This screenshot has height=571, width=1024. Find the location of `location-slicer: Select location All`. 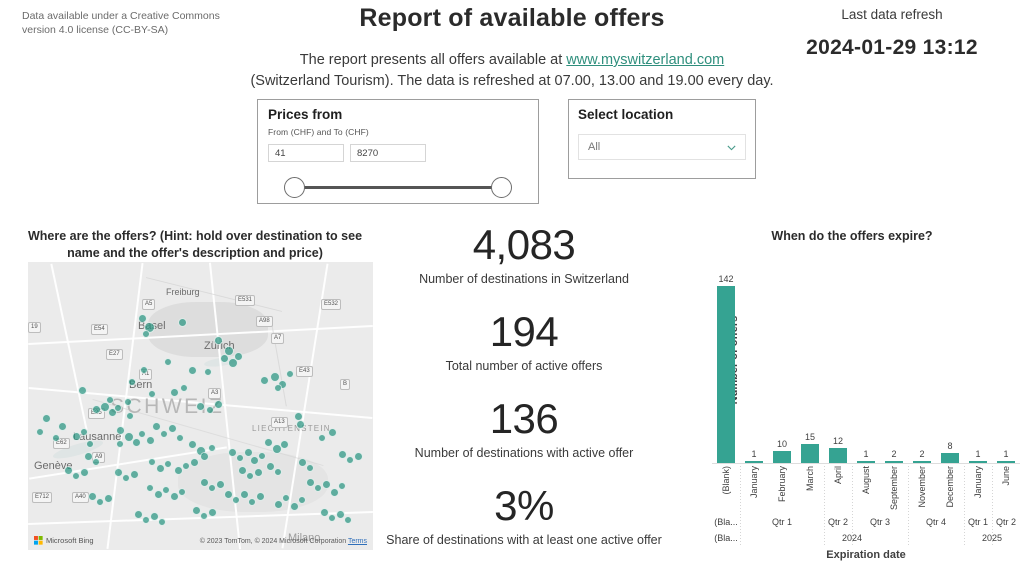

location-slicer: Select location All is located at coordinates (662, 139).